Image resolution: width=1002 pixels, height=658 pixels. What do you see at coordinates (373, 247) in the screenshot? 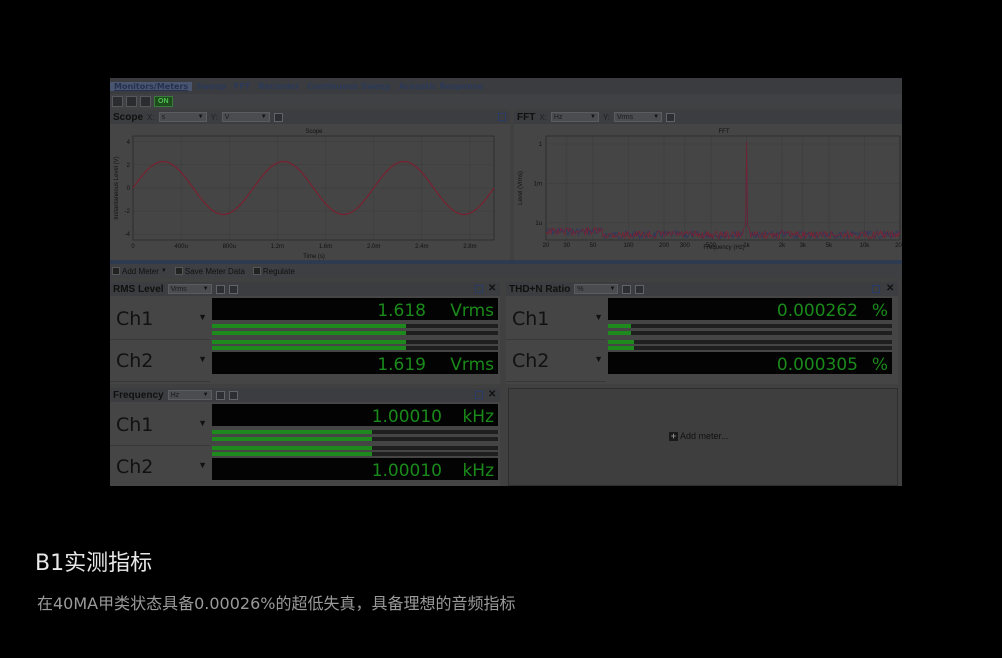
I see `scope-x-tick-label: 2.0m` at bounding box center [373, 247].